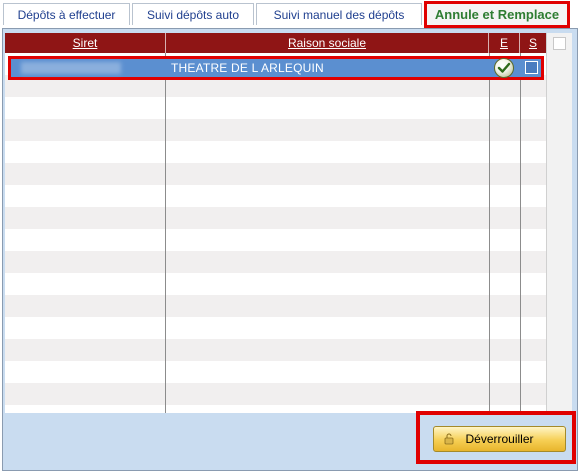 The width and height of the screenshot is (581, 473). I want to click on raison-sociale-cell: THEATRE DE L ARLEQUIN, so click(247, 68).